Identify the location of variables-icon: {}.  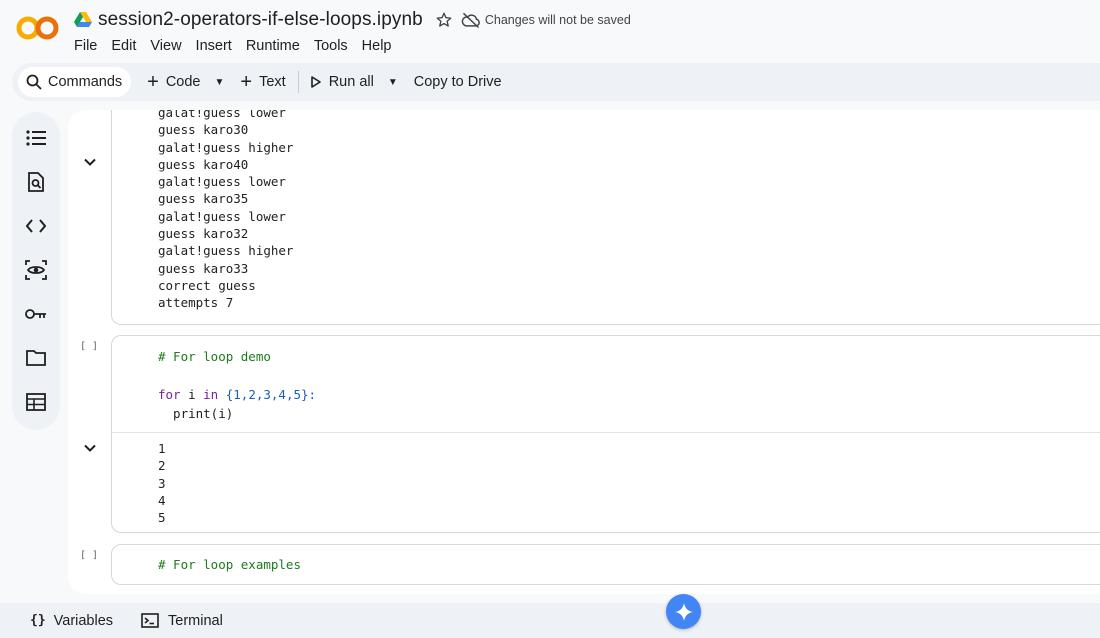
(38, 620).